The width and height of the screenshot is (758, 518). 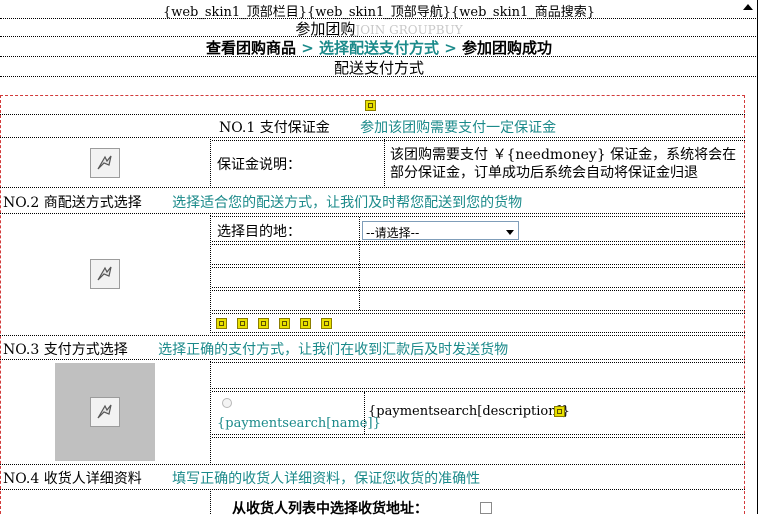 I want to click on payment-method-name: {paymentsearch[name]}, so click(x=299, y=423).